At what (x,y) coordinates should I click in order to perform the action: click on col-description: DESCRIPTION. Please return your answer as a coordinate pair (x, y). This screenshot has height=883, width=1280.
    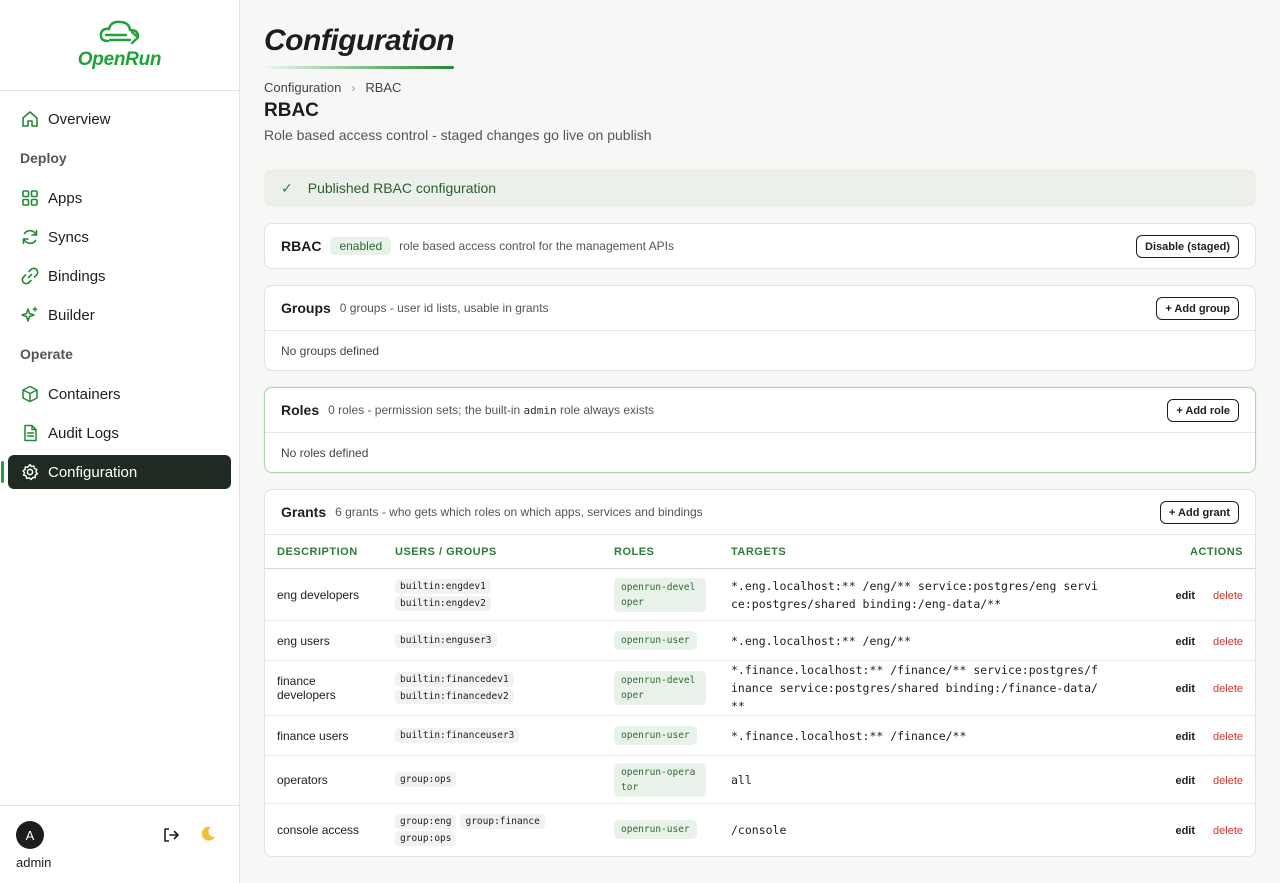
    Looking at the image, I should click on (324, 551).